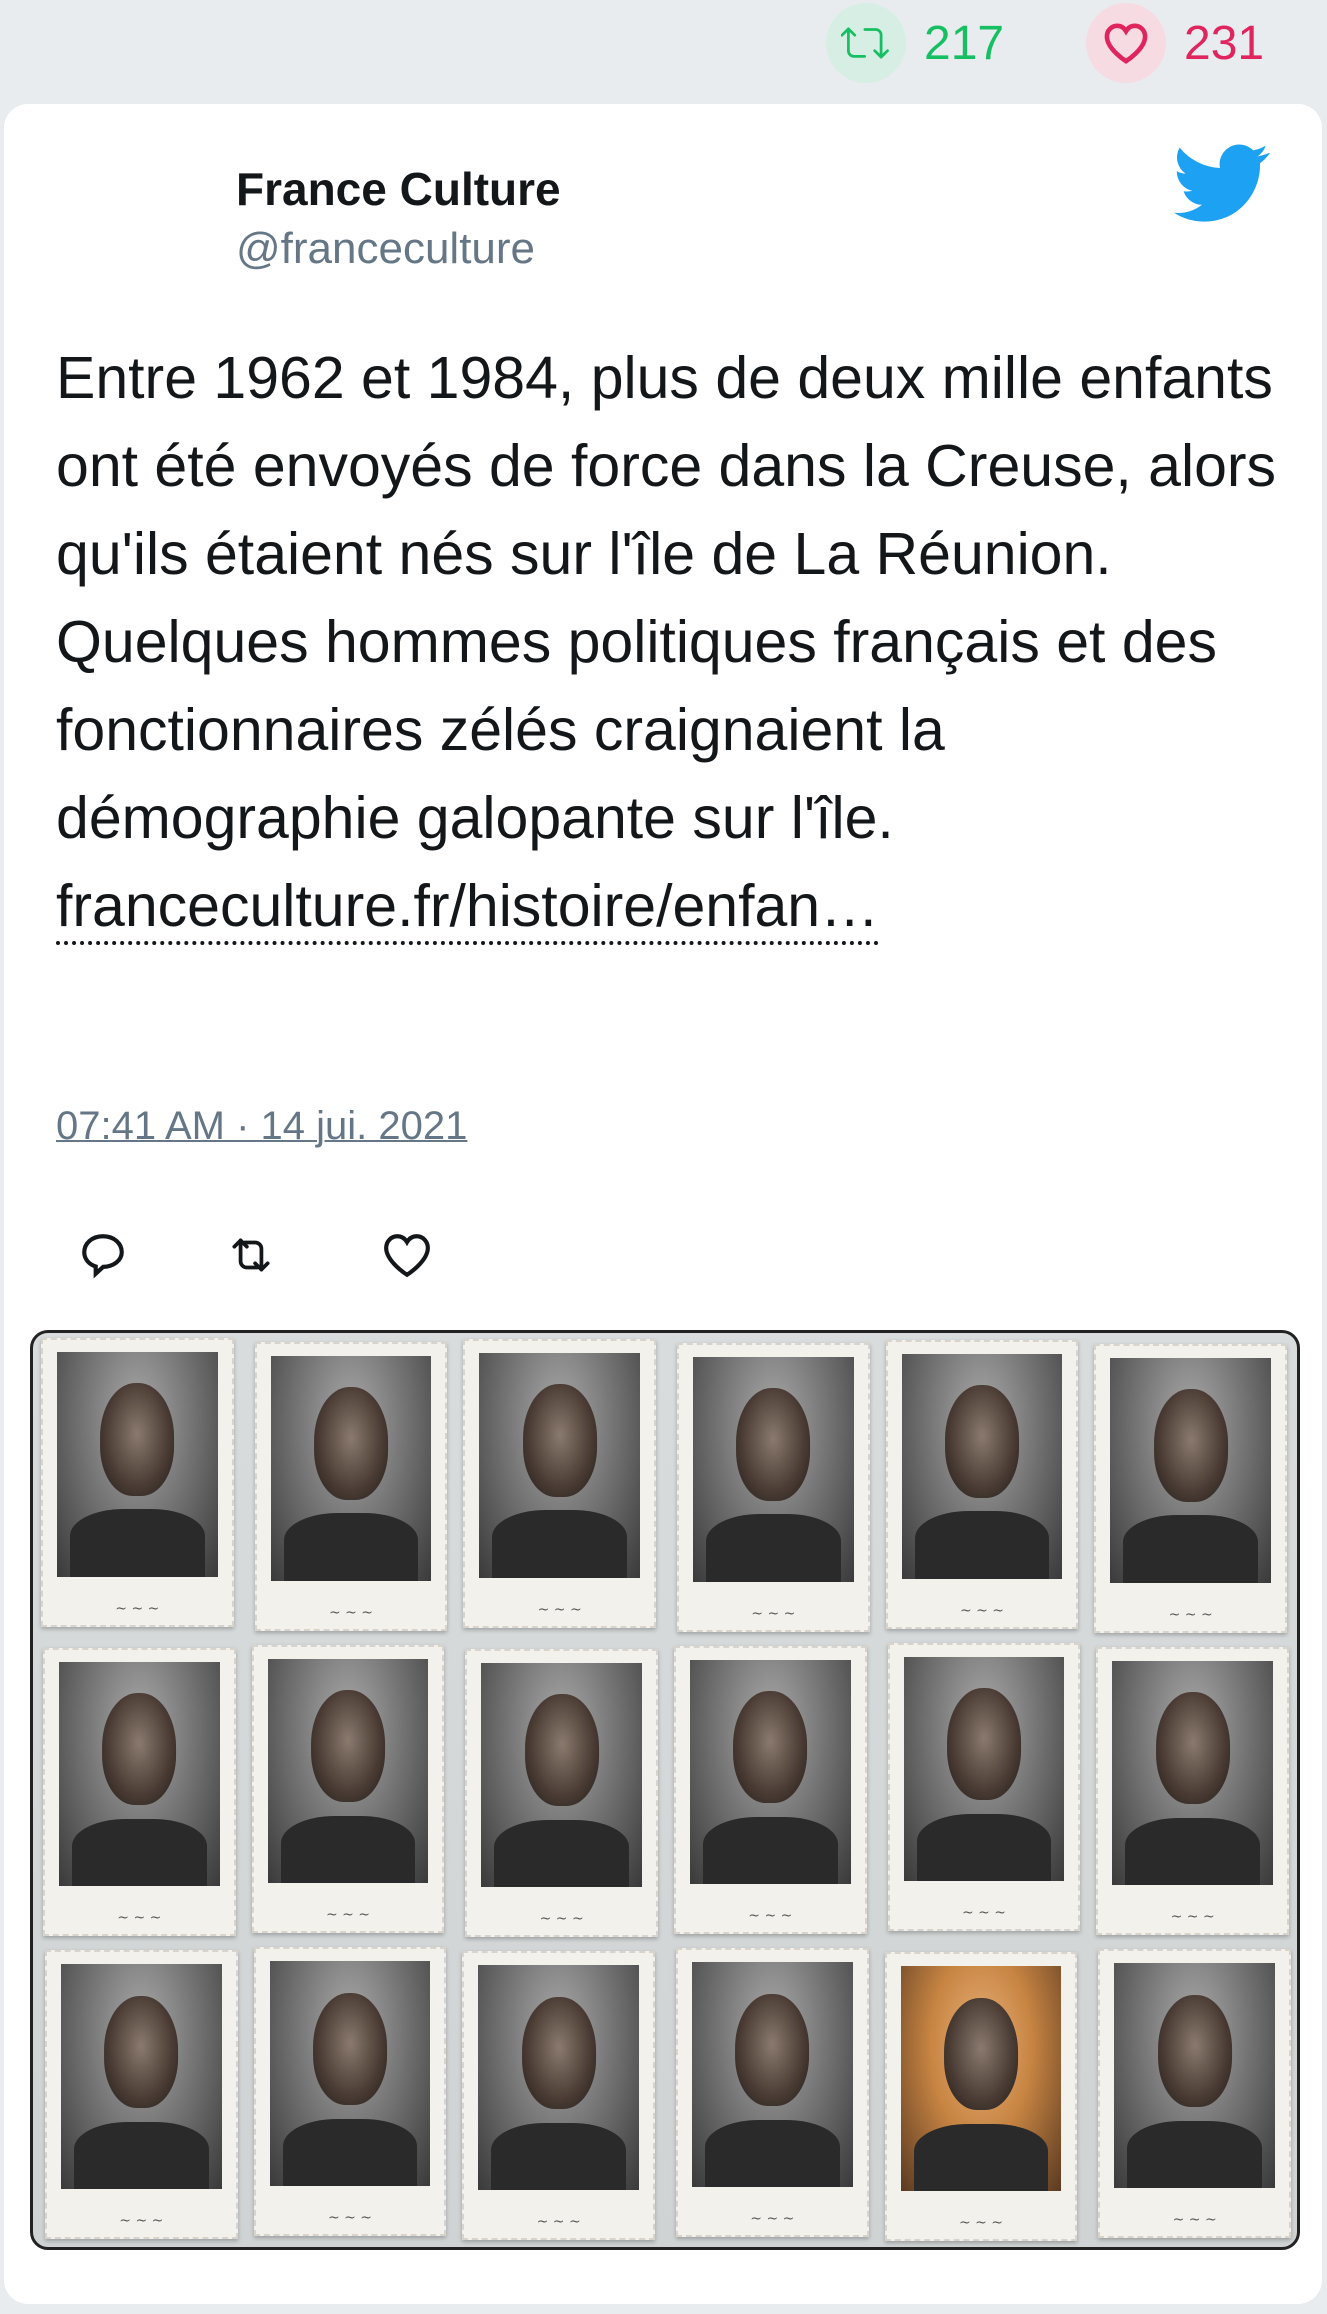 Image resolution: width=1327 pixels, height=2314 pixels. Describe the element at coordinates (407, 1255) in the screenshot. I see `like-icon` at that location.